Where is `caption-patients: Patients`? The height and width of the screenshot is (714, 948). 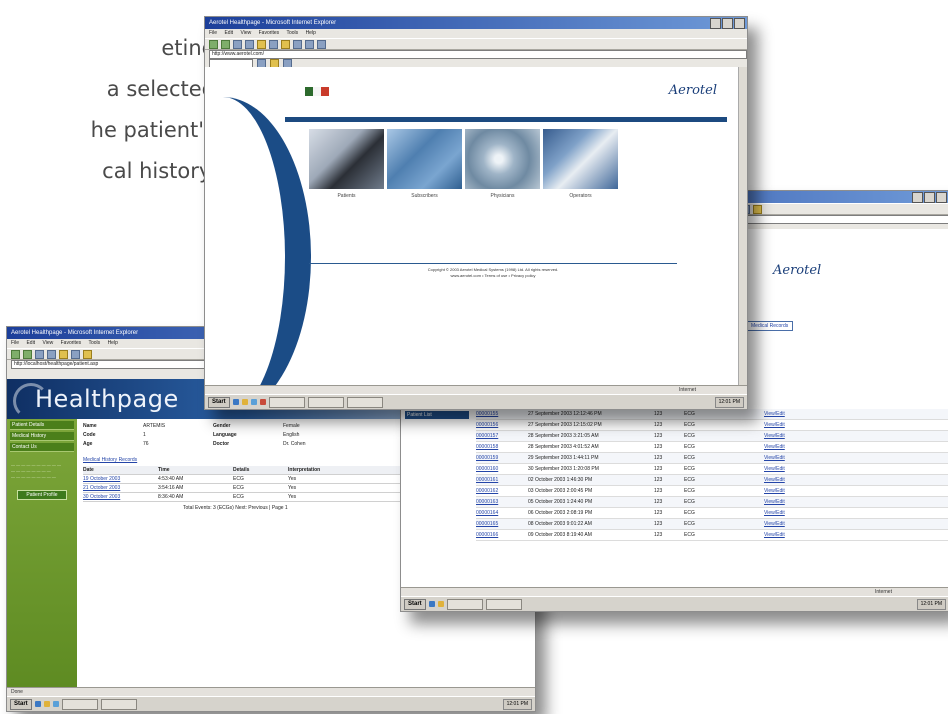 caption-patients: Patients is located at coordinates (346, 196).